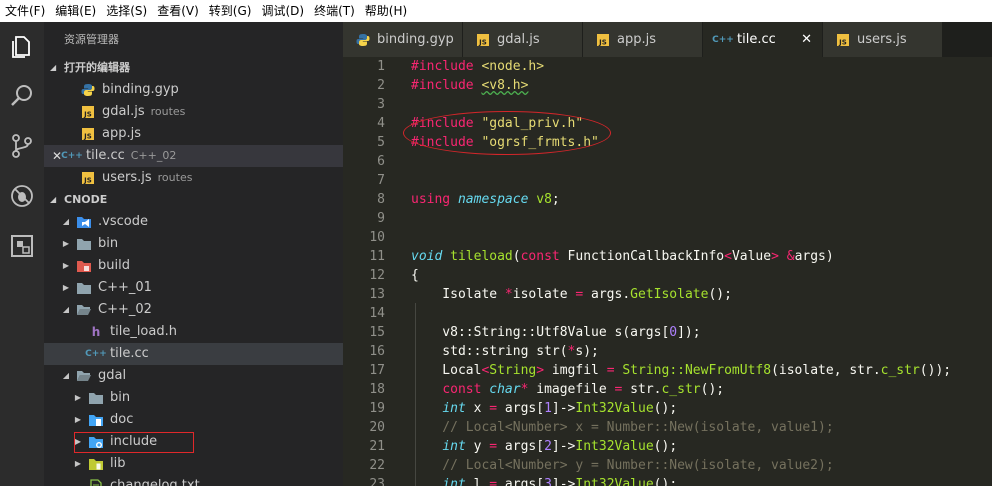 This screenshot has height=486, width=992. I want to click on code-line: 19 int x = args[1]->Int32Value();, so click(667, 408).